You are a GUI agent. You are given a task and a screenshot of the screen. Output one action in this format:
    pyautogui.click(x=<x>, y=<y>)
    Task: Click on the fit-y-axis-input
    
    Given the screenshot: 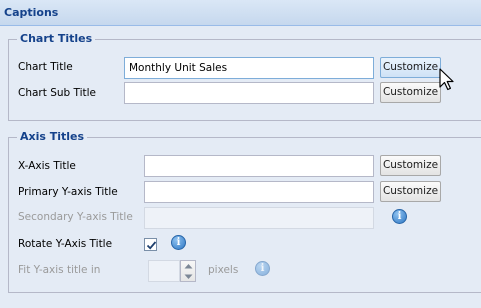 What is the action you would take?
    pyautogui.click(x=164, y=271)
    